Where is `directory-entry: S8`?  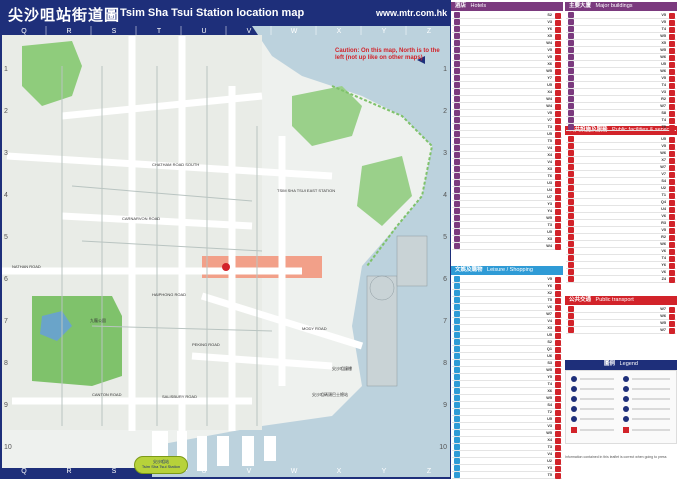
directory-entry: S8 is located at coordinates (621, 113).